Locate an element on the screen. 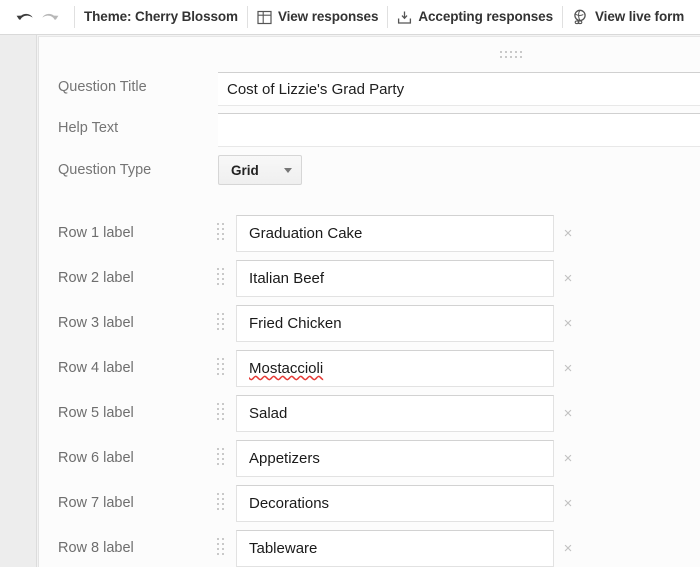  view-responses-label: View responses is located at coordinates (328, 17).